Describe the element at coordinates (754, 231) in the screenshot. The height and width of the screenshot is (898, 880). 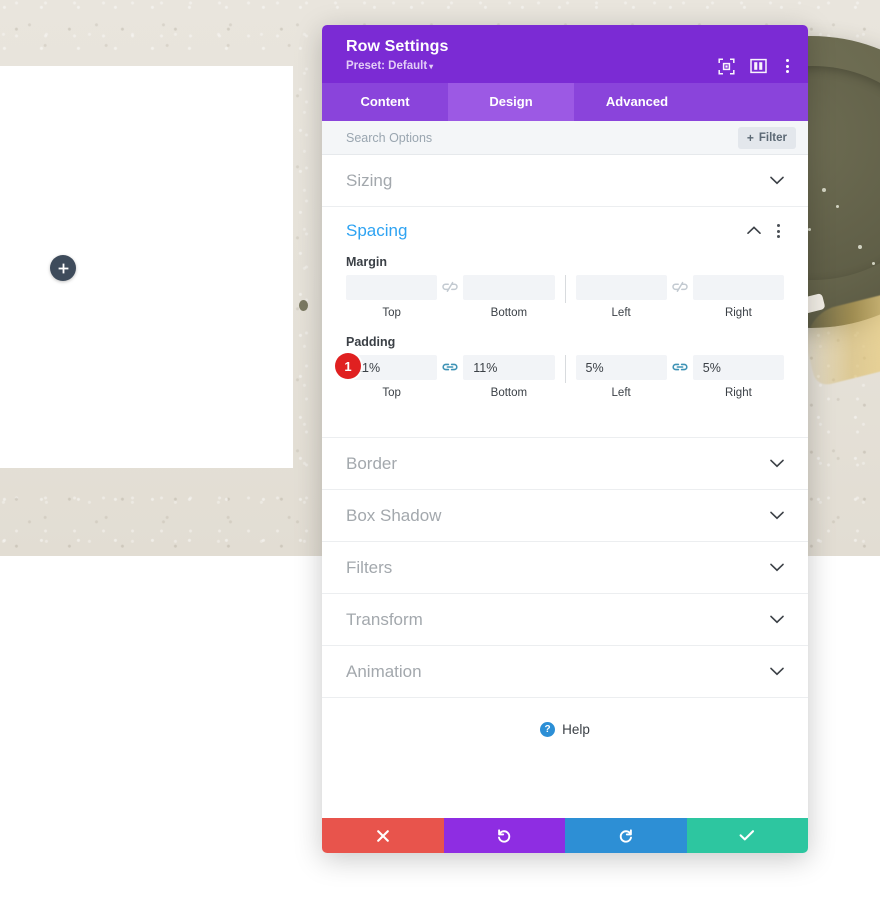
I see `chevron-up-icon` at that location.